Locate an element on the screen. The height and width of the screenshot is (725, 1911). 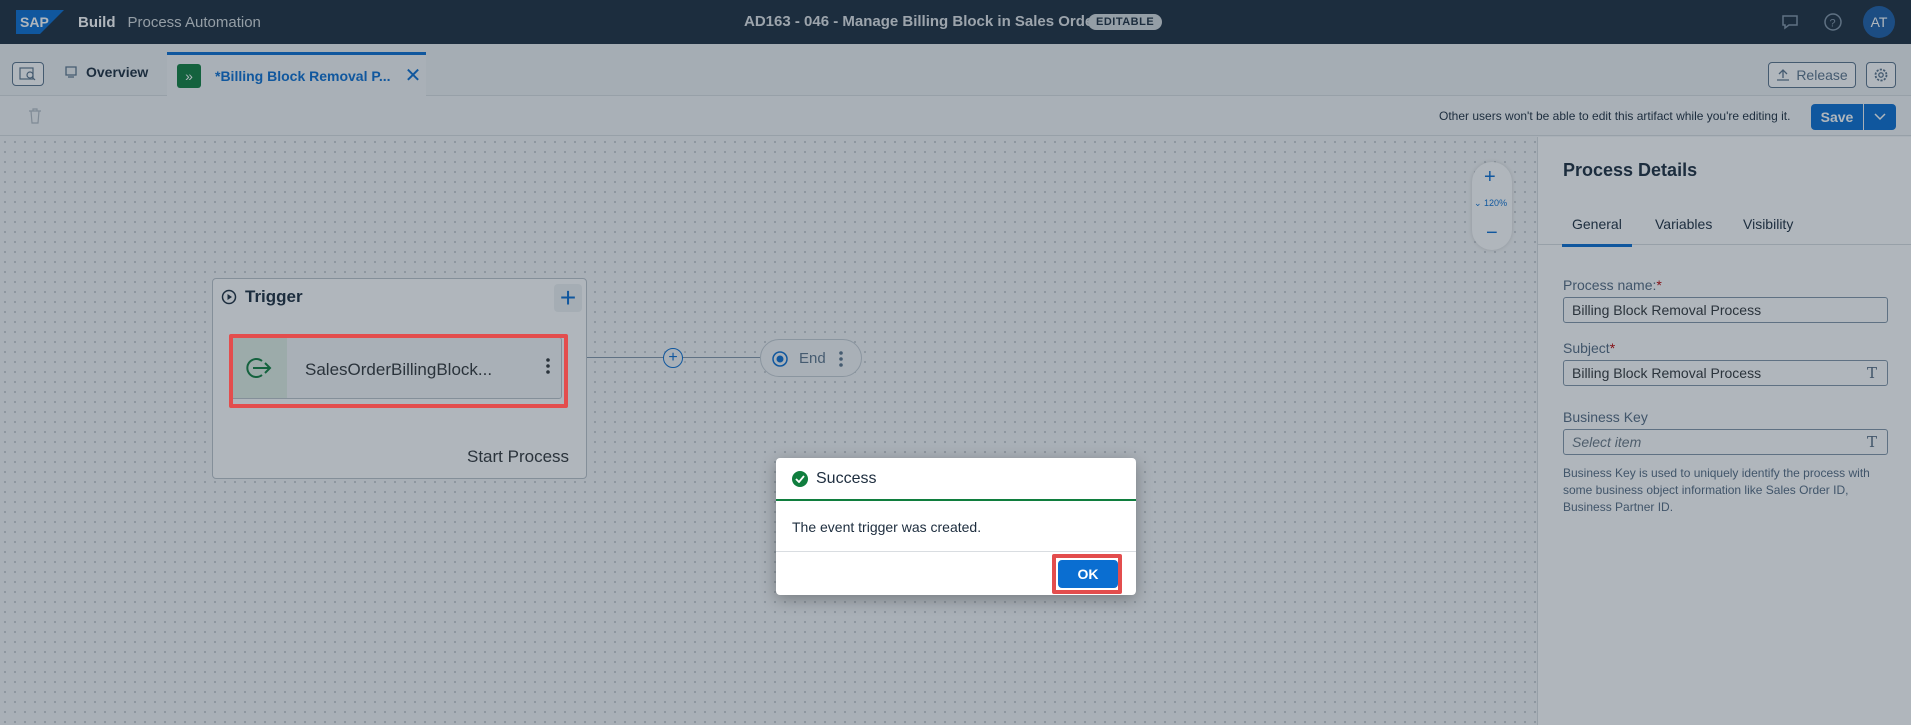
dialog-message: The event trigger was created. is located at coordinates (887, 527).